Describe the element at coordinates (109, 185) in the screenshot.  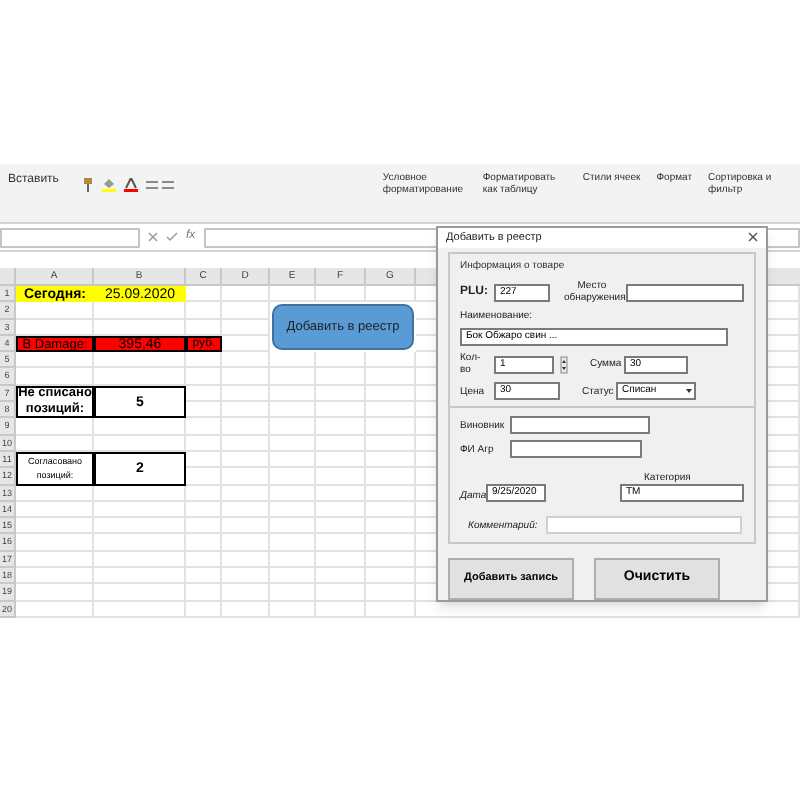
I see `fill-color-icon` at that location.